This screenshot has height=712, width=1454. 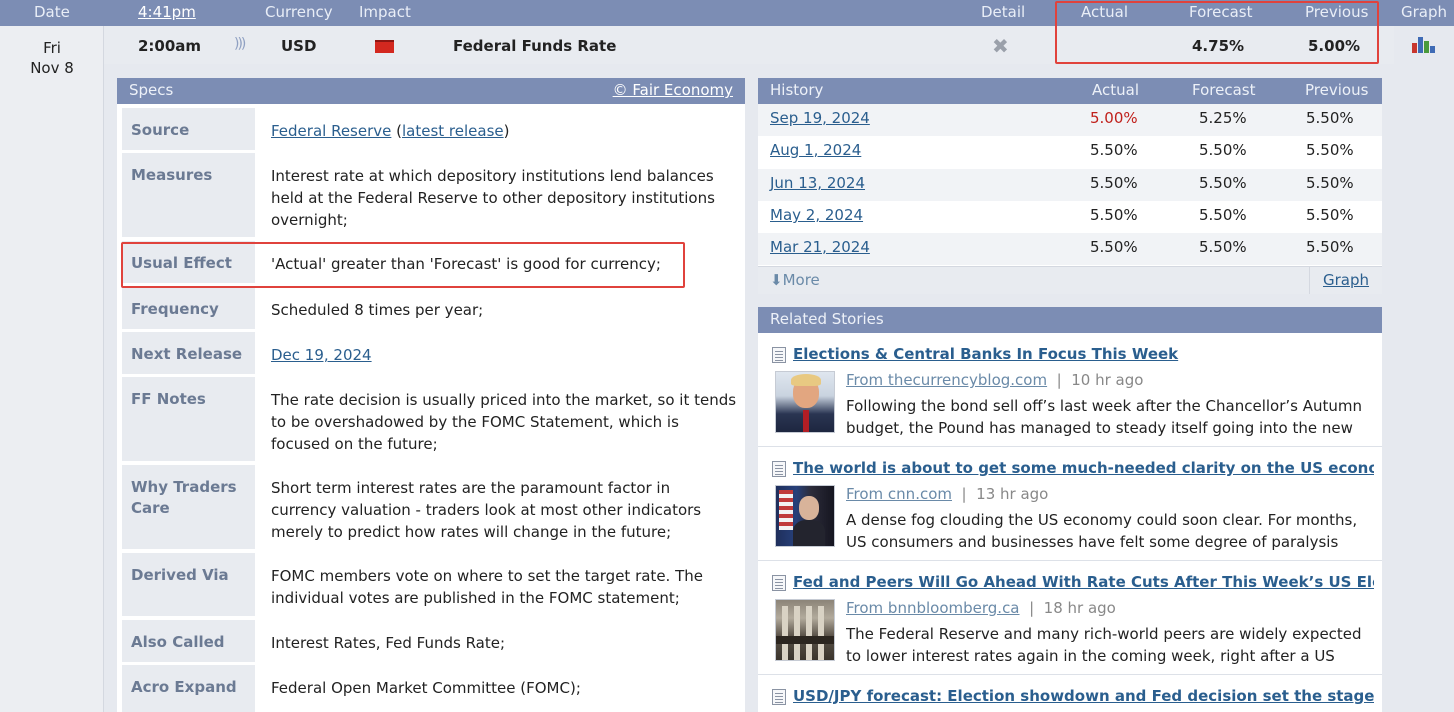 I want to click on col-currency: Currency, so click(x=299, y=12).